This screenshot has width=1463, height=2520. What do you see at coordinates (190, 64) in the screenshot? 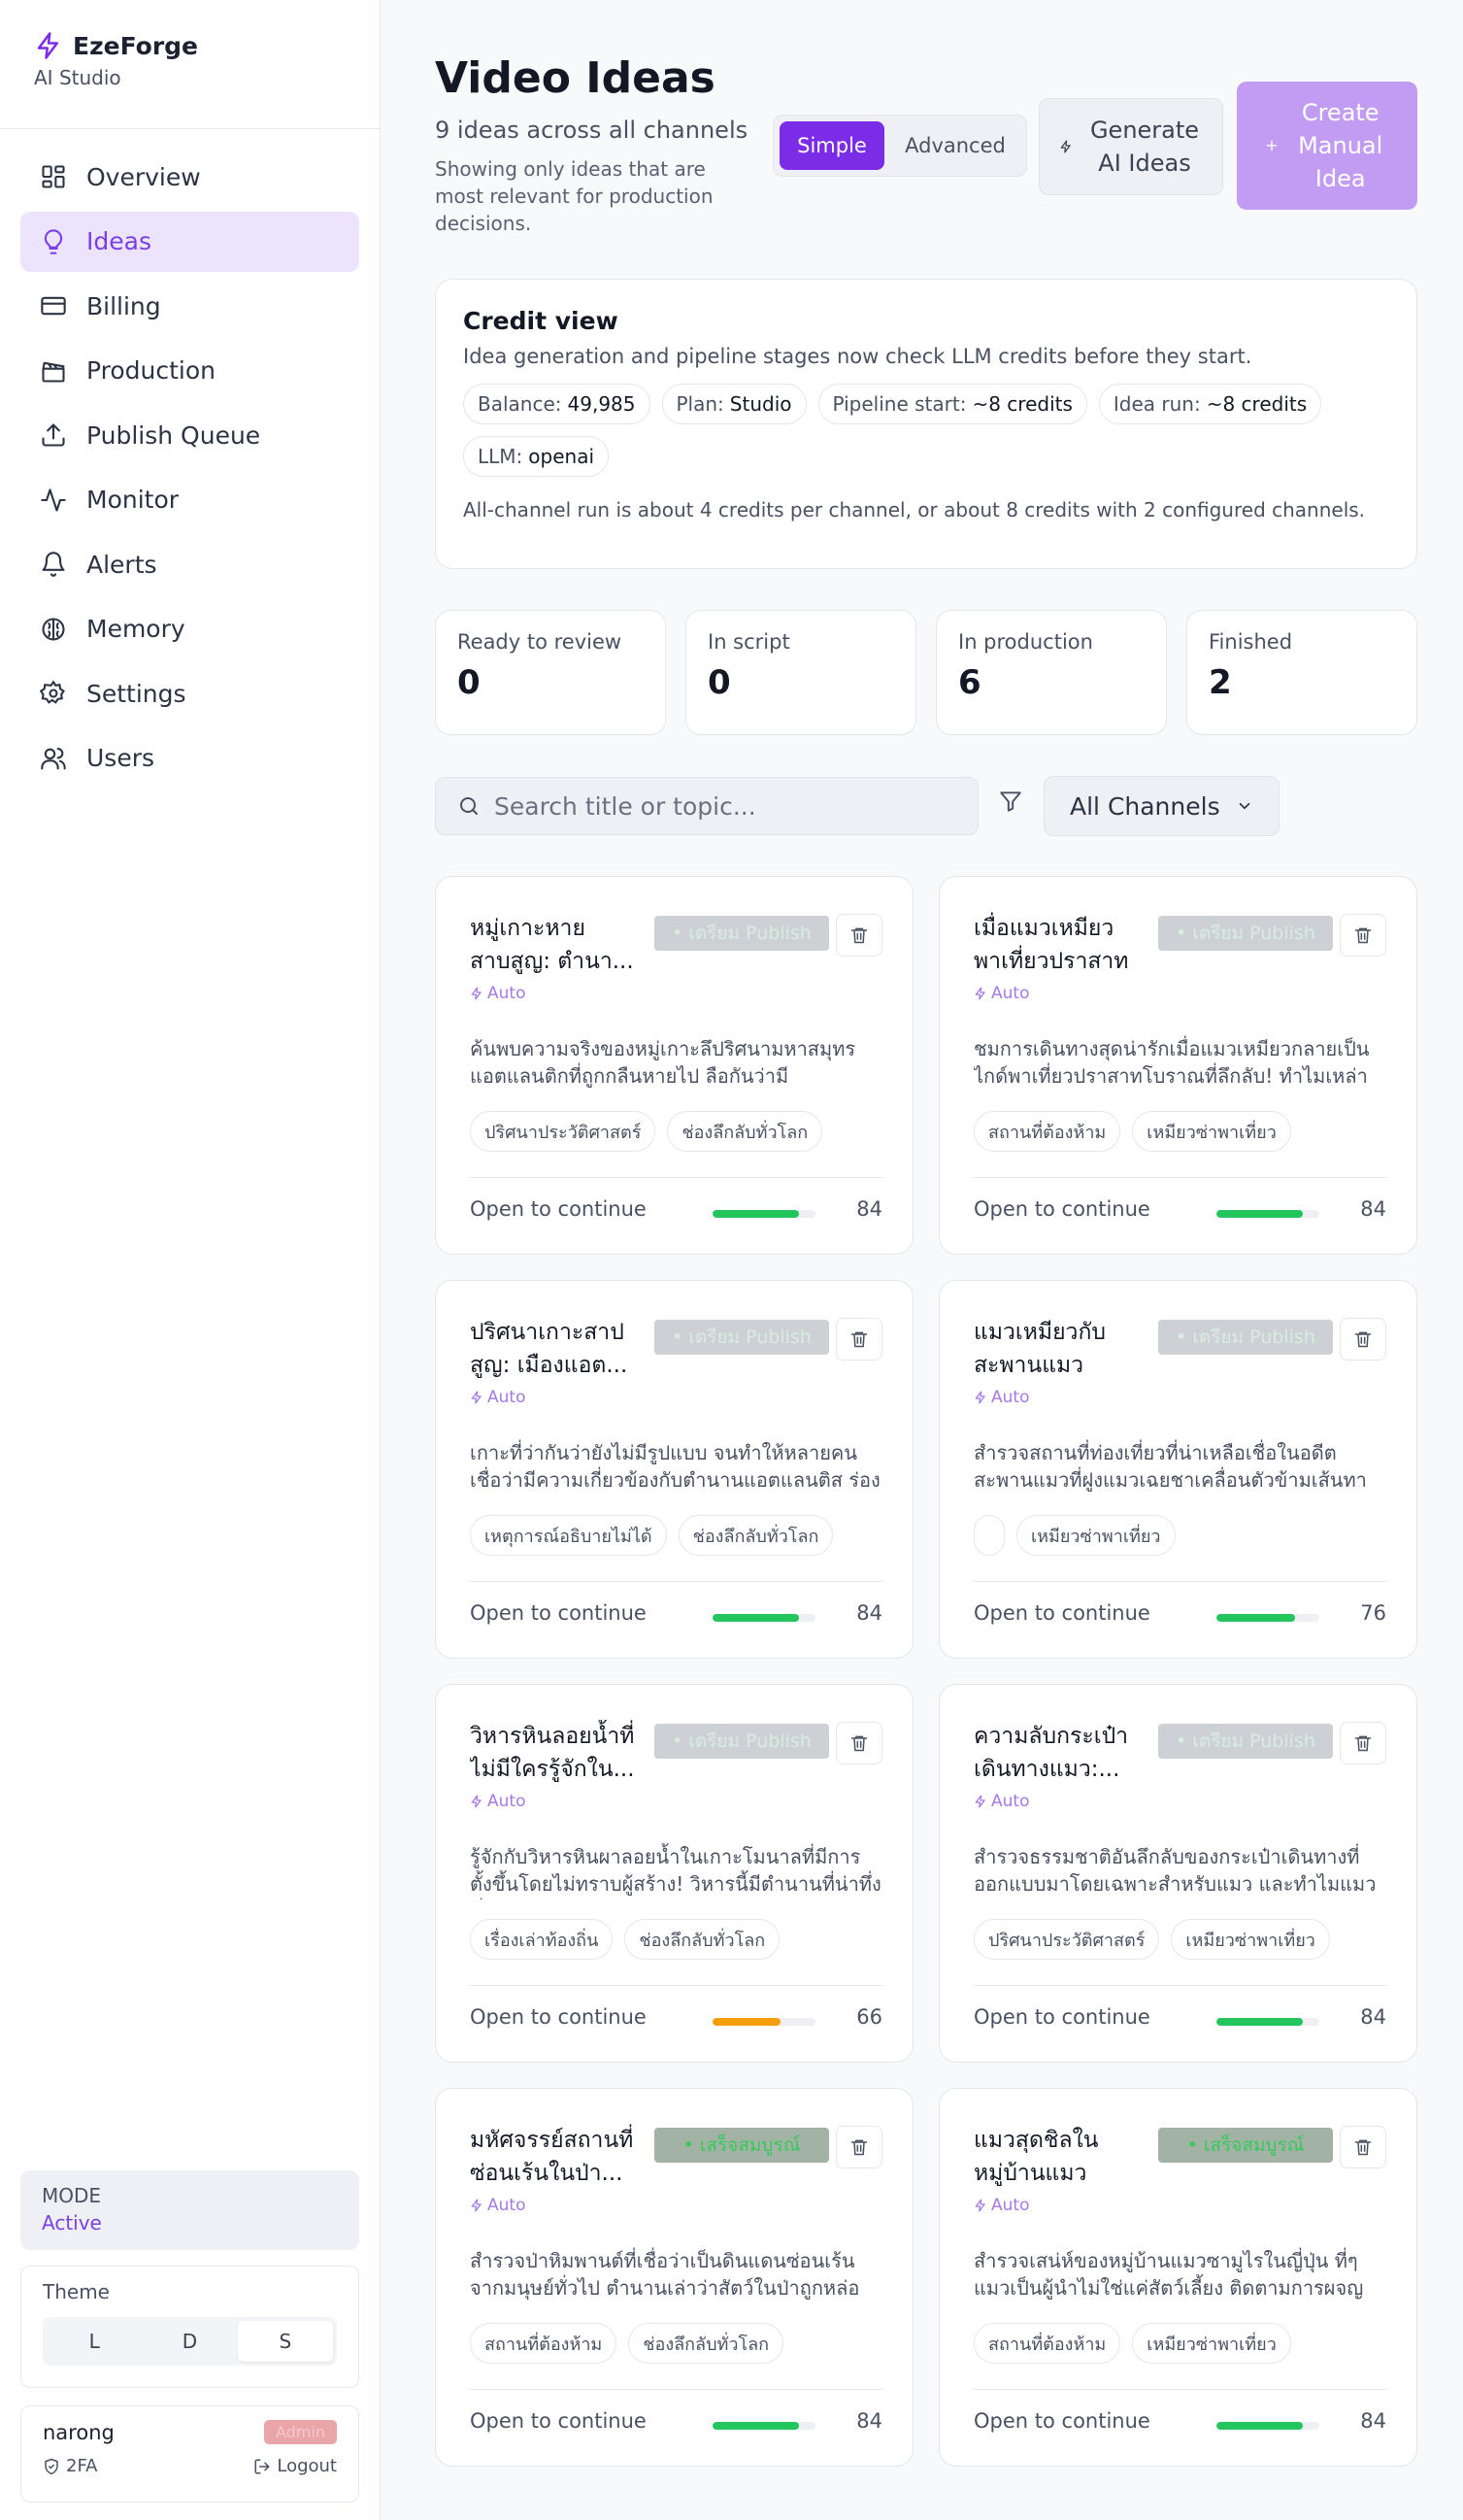
I see `brand: EzeForge AI Studio` at bounding box center [190, 64].